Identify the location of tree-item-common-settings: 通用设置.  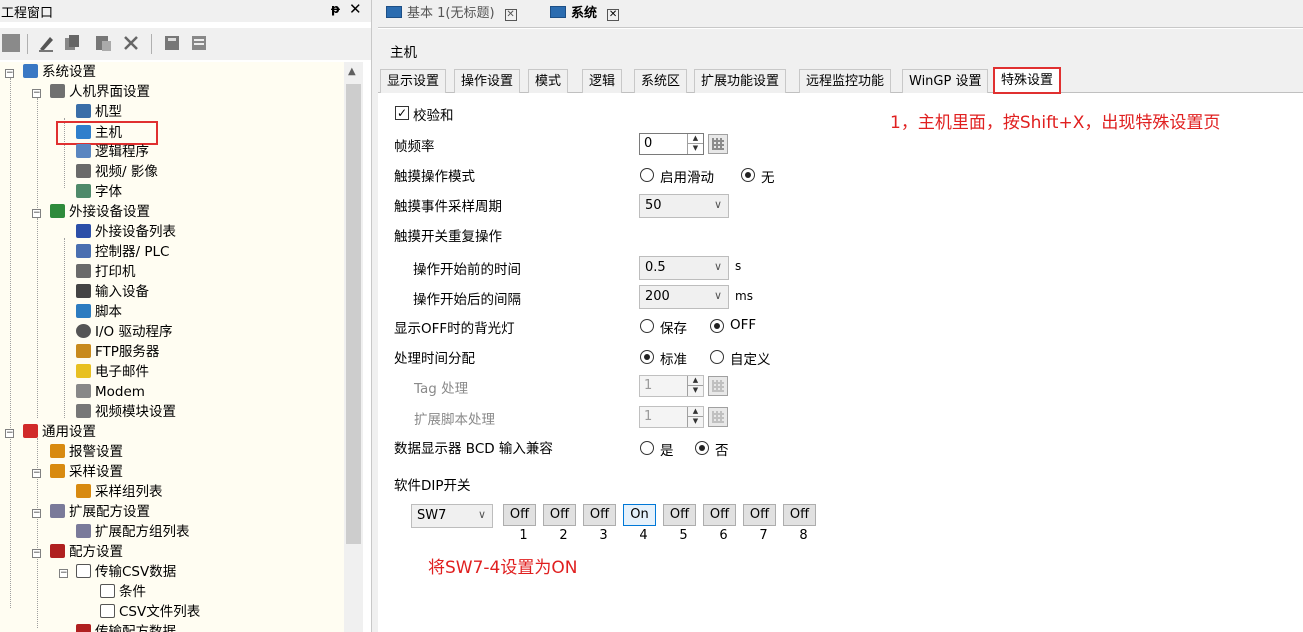
(59, 432).